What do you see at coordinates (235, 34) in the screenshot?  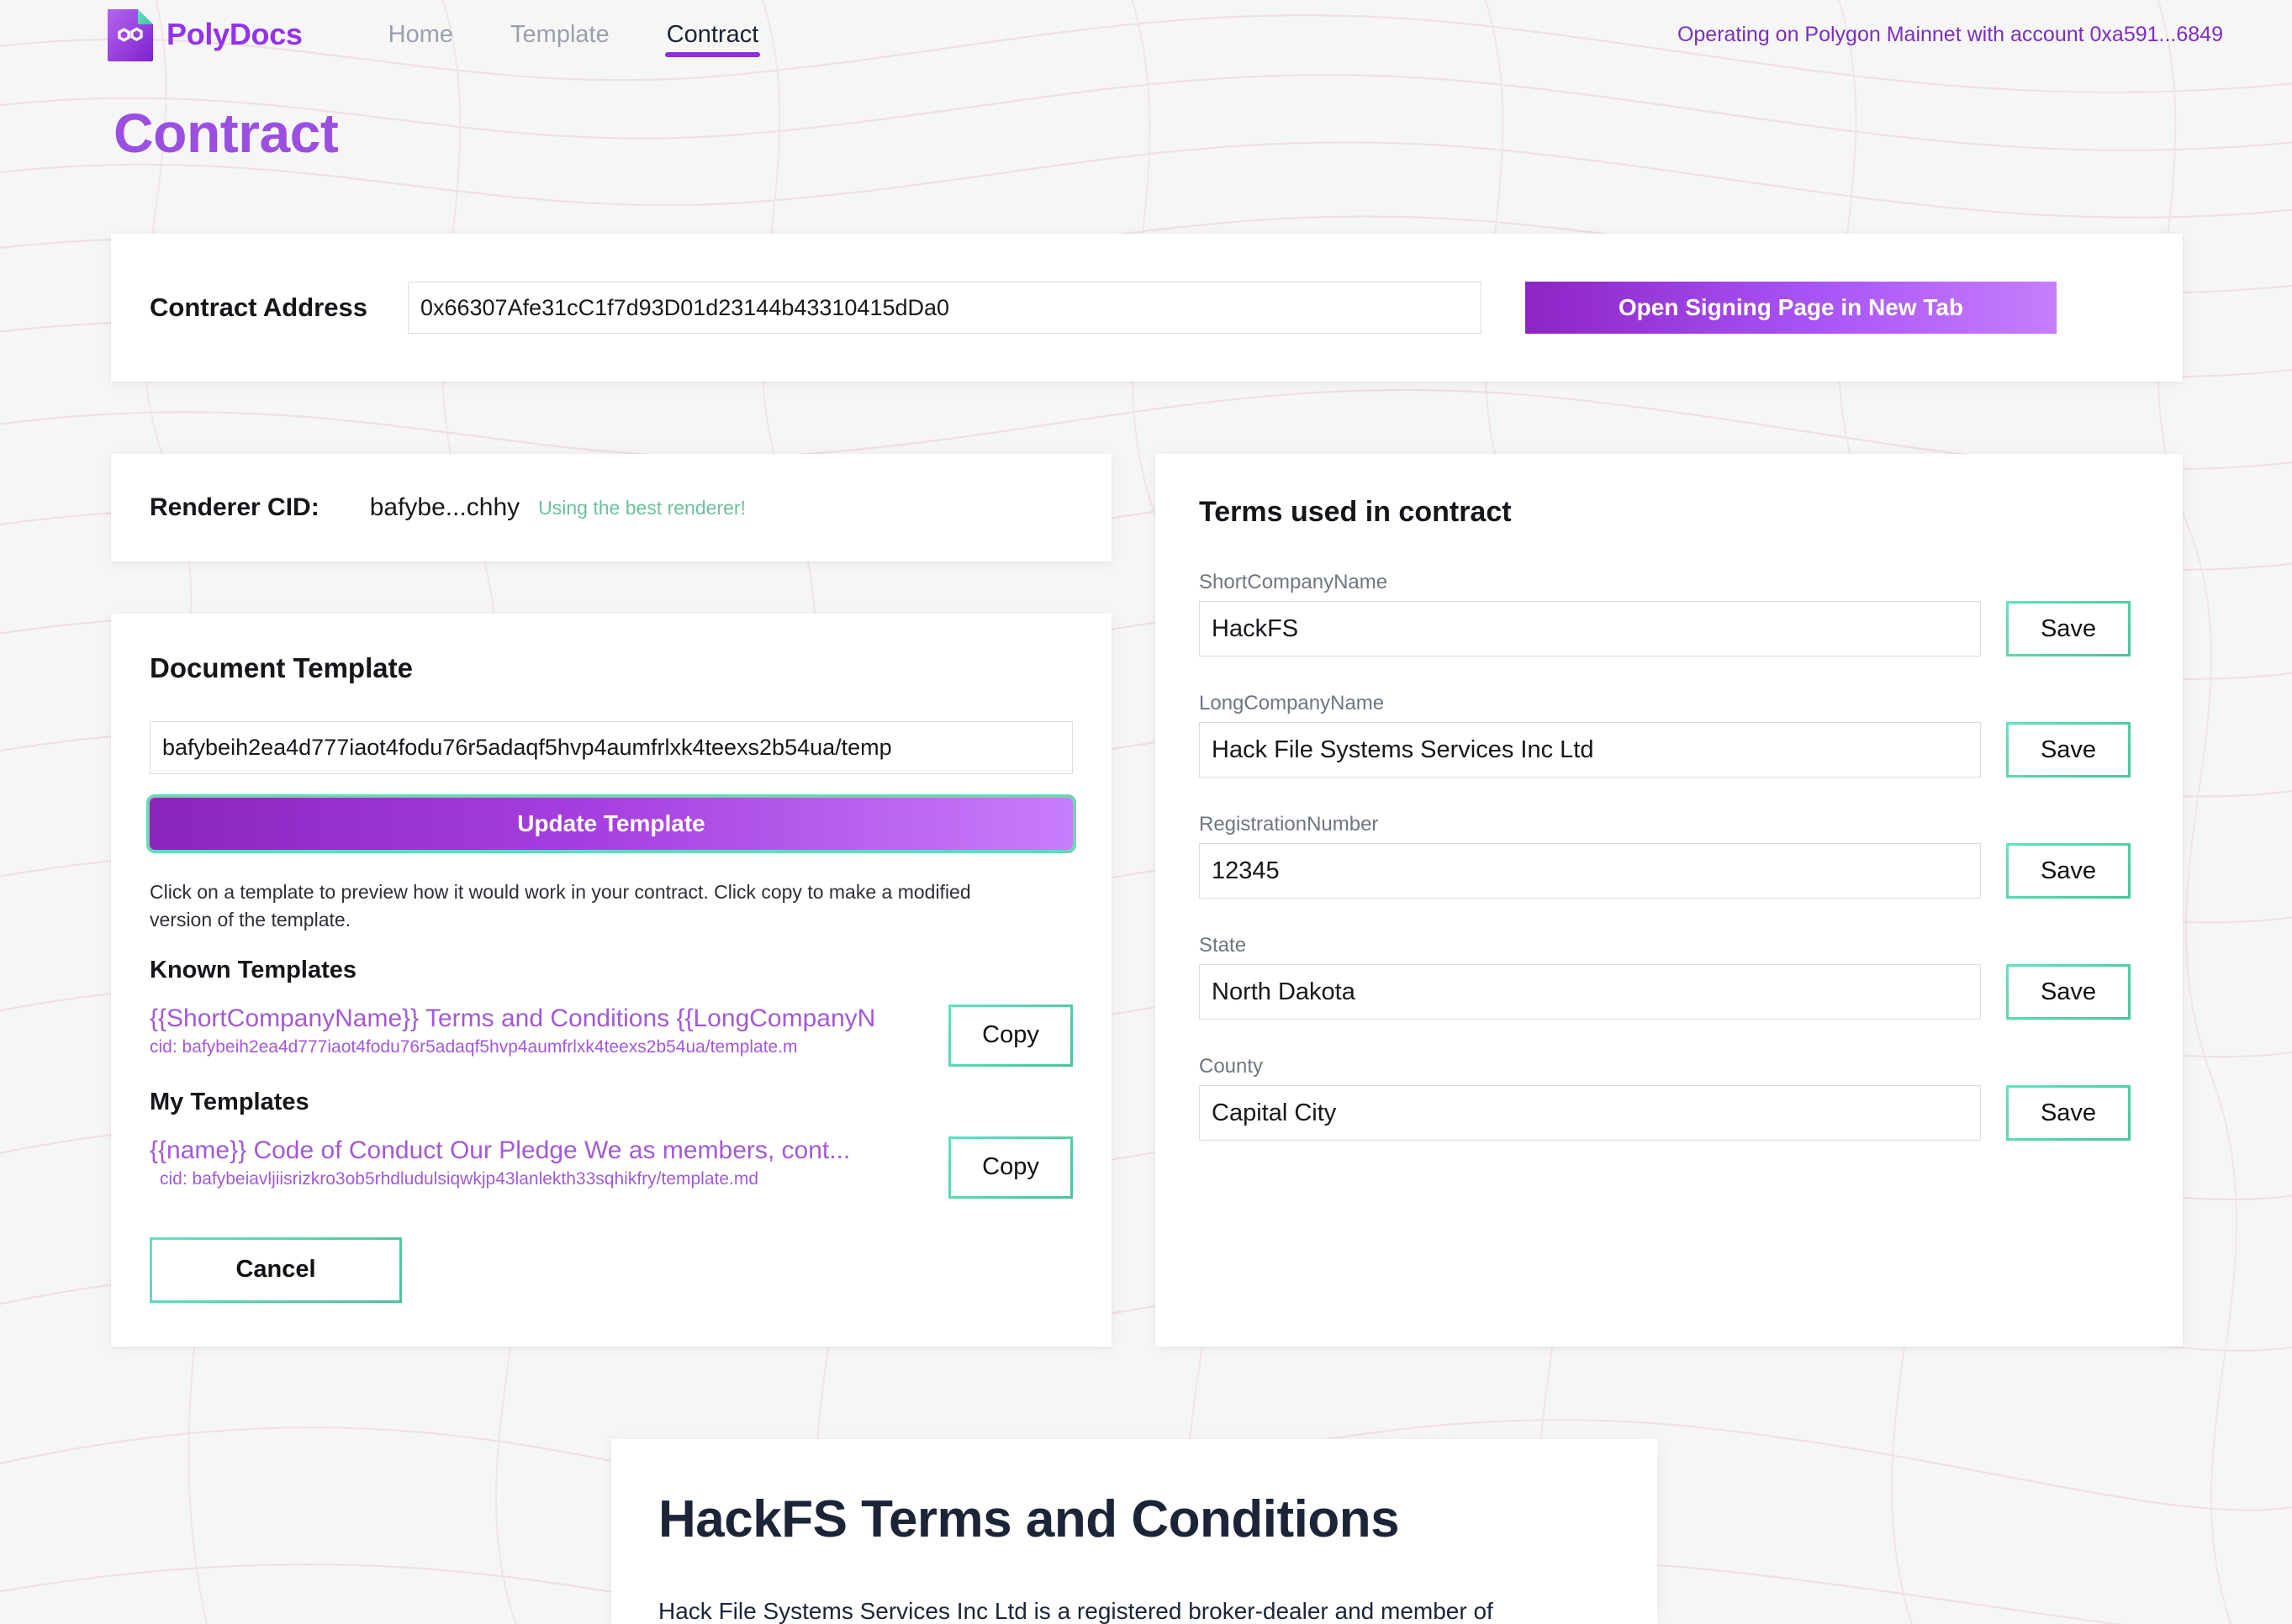 I see `brand-name: PolyDocs` at bounding box center [235, 34].